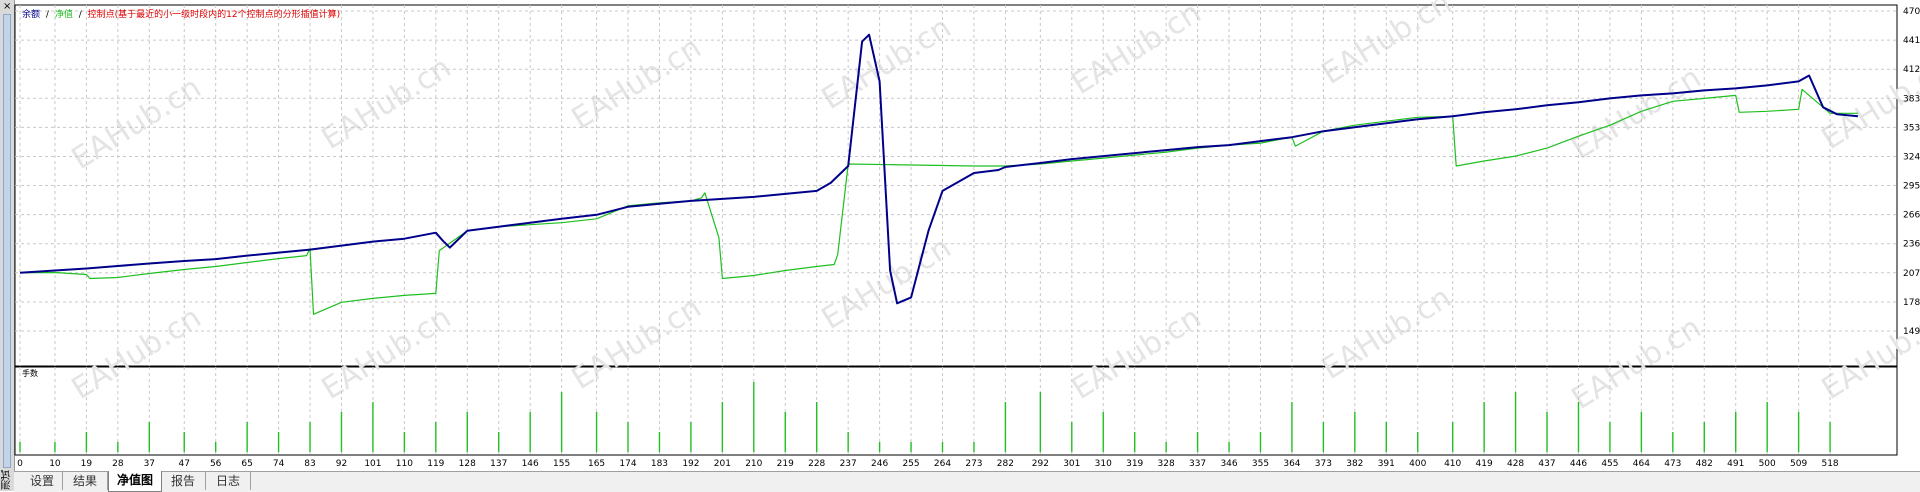 This screenshot has width=1920, height=492. Describe the element at coordinates (967, 481) in the screenshot. I see `tab-bar: 设置 结果 净值图 报告 日志` at that location.